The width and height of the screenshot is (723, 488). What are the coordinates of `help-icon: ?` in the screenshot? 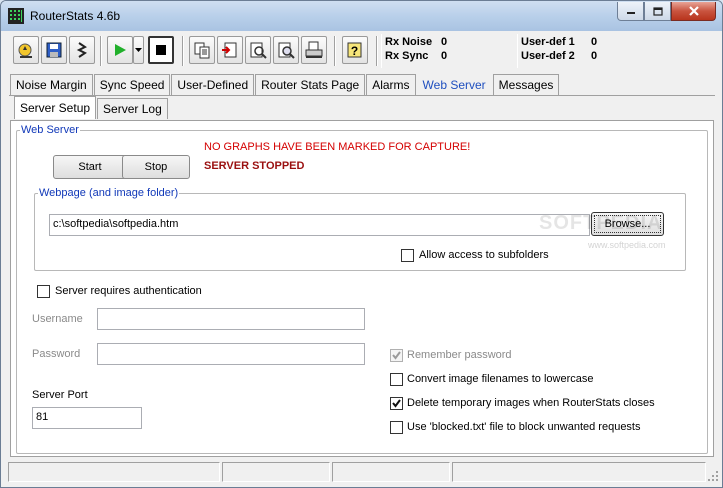 It's located at (354, 50).